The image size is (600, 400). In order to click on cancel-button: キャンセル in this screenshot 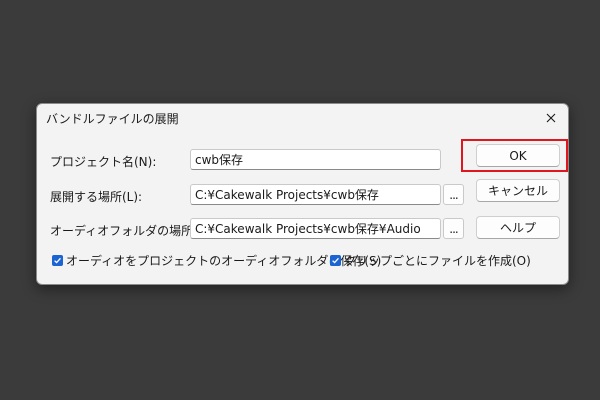, I will do `click(518, 190)`.